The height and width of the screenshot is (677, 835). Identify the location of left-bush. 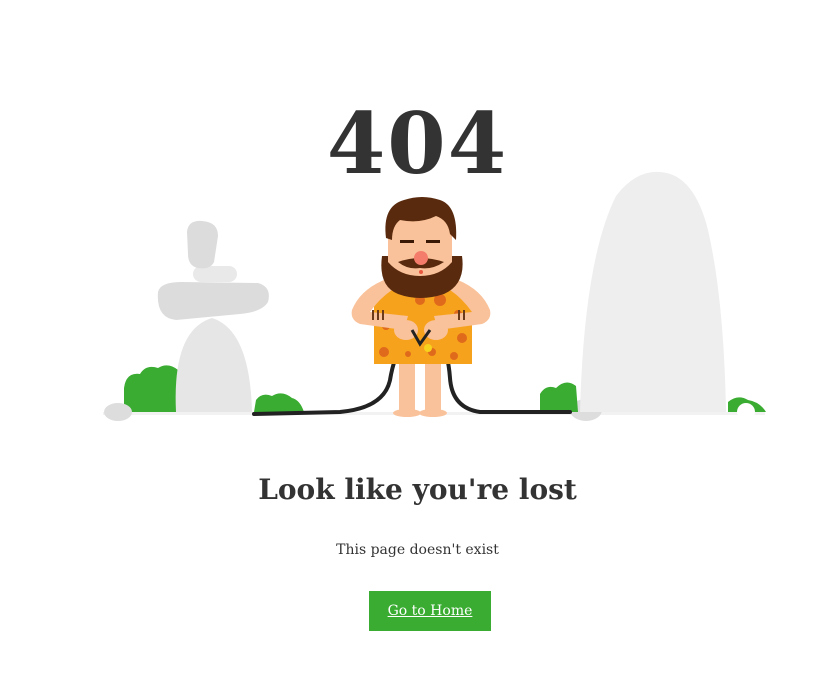
(152, 388).